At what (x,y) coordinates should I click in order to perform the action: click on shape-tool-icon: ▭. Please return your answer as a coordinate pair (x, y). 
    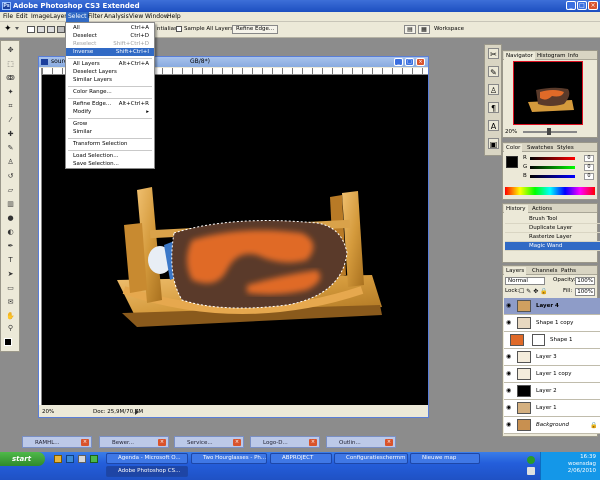
    Looking at the image, I should click on (10, 288).